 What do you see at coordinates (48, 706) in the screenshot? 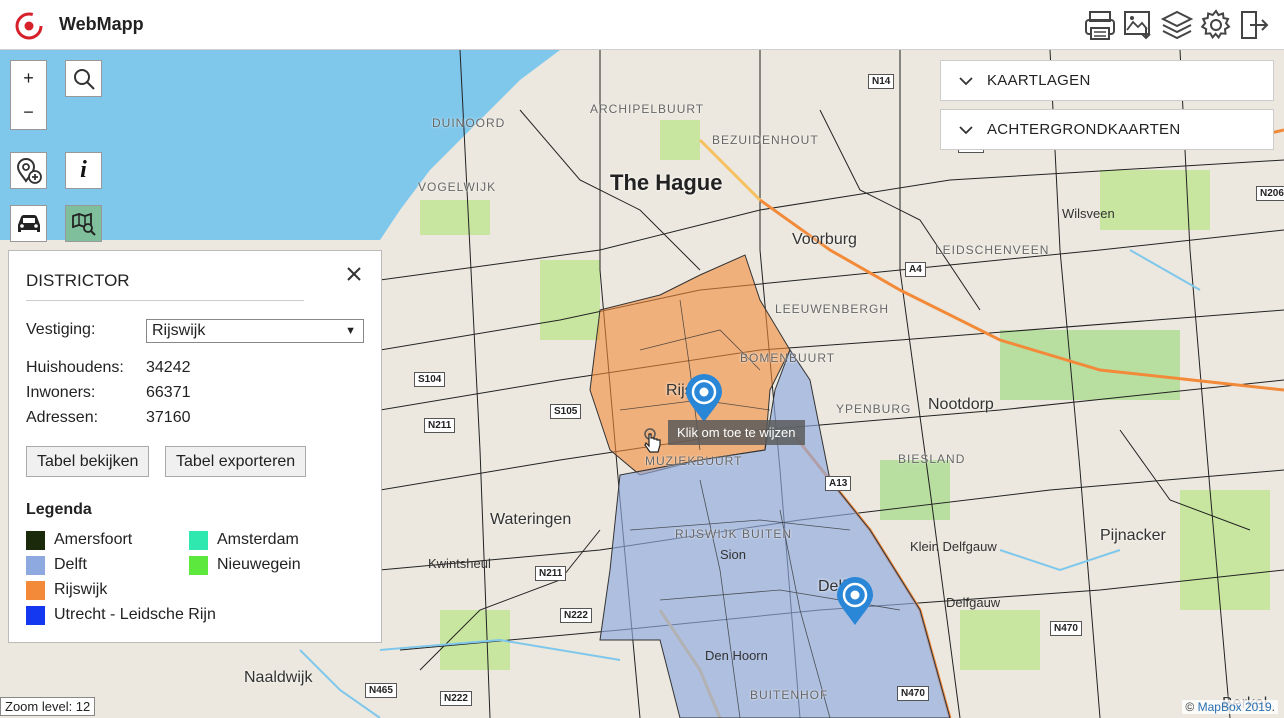
I see `zoom-level-indicator: Zoom level: 12` at bounding box center [48, 706].